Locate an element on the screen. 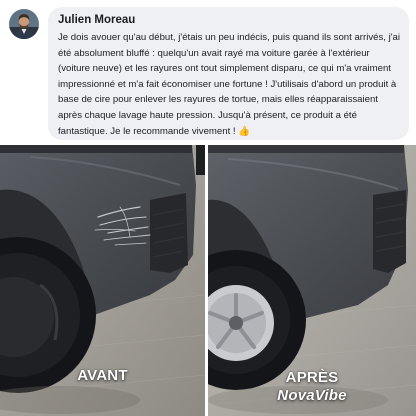 This screenshot has height=416, width=416. avatar is located at coordinates (24, 24).